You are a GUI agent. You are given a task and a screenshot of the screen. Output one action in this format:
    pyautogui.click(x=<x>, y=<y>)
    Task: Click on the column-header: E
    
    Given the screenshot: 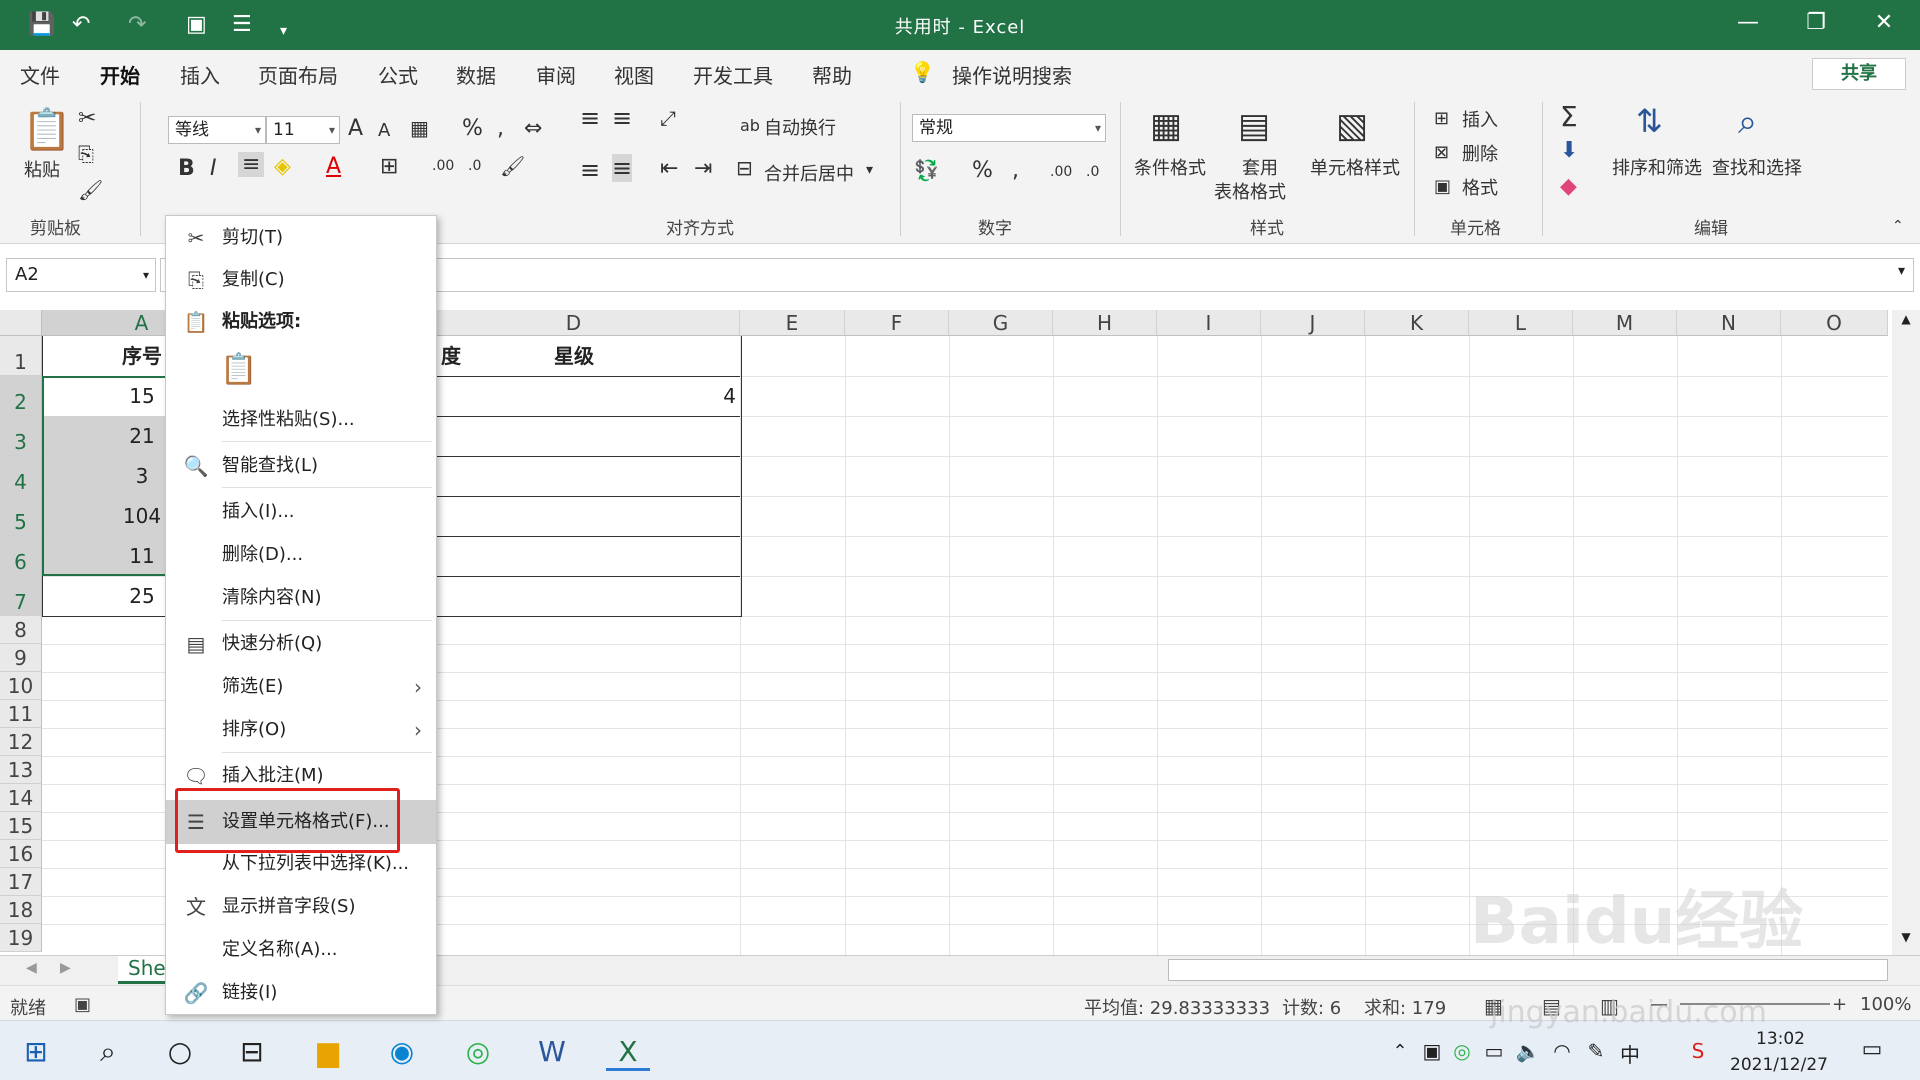 What is the action you would take?
    pyautogui.click(x=792, y=323)
    